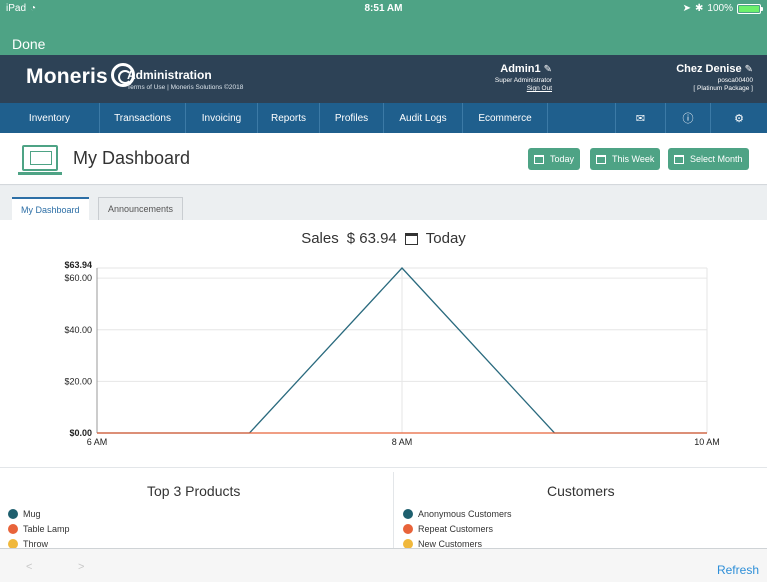 This screenshot has height=582, width=767. What do you see at coordinates (582, 118) in the screenshot?
I see `nav-spacer` at bounding box center [582, 118].